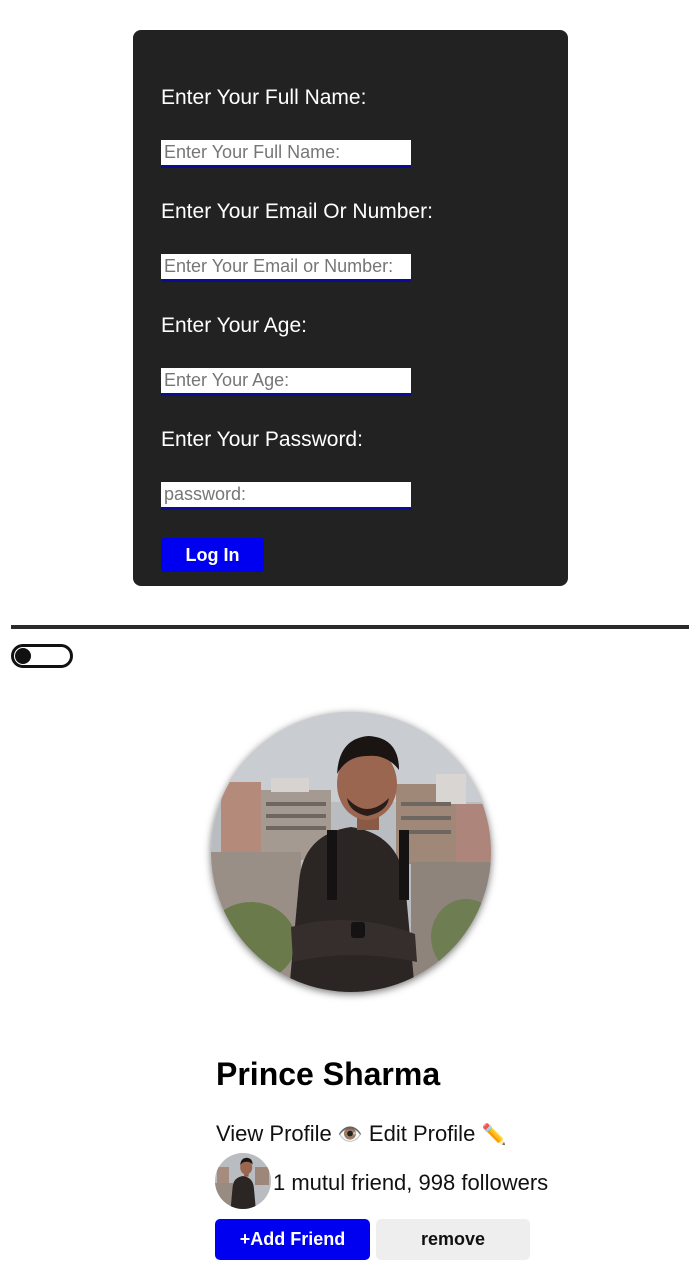 The height and width of the screenshot is (1280, 691). What do you see at coordinates (234, 325) in the screenshot?
I see `age-label: Enter Your Age:` at bounding box center [234, 325].